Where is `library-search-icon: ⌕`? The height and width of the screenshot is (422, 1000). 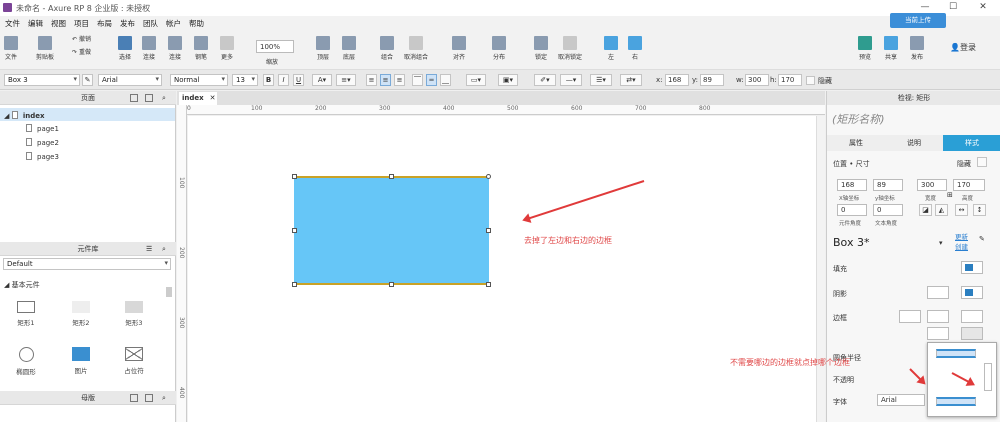
library-search-icon: ⌕ is located at coordinates (164, 249).